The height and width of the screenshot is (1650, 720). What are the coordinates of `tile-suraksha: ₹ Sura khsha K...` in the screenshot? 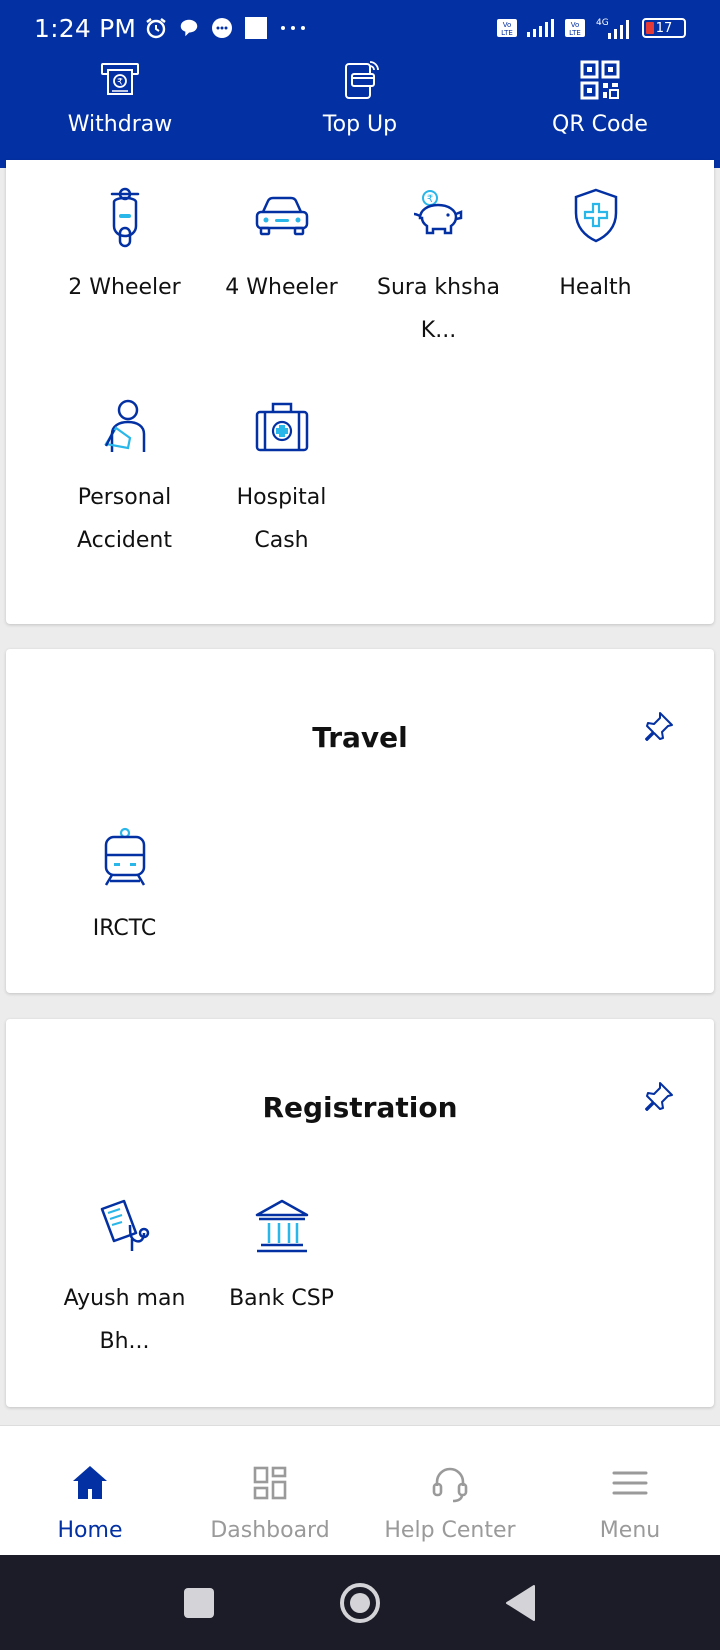 It's located at (438, 268).